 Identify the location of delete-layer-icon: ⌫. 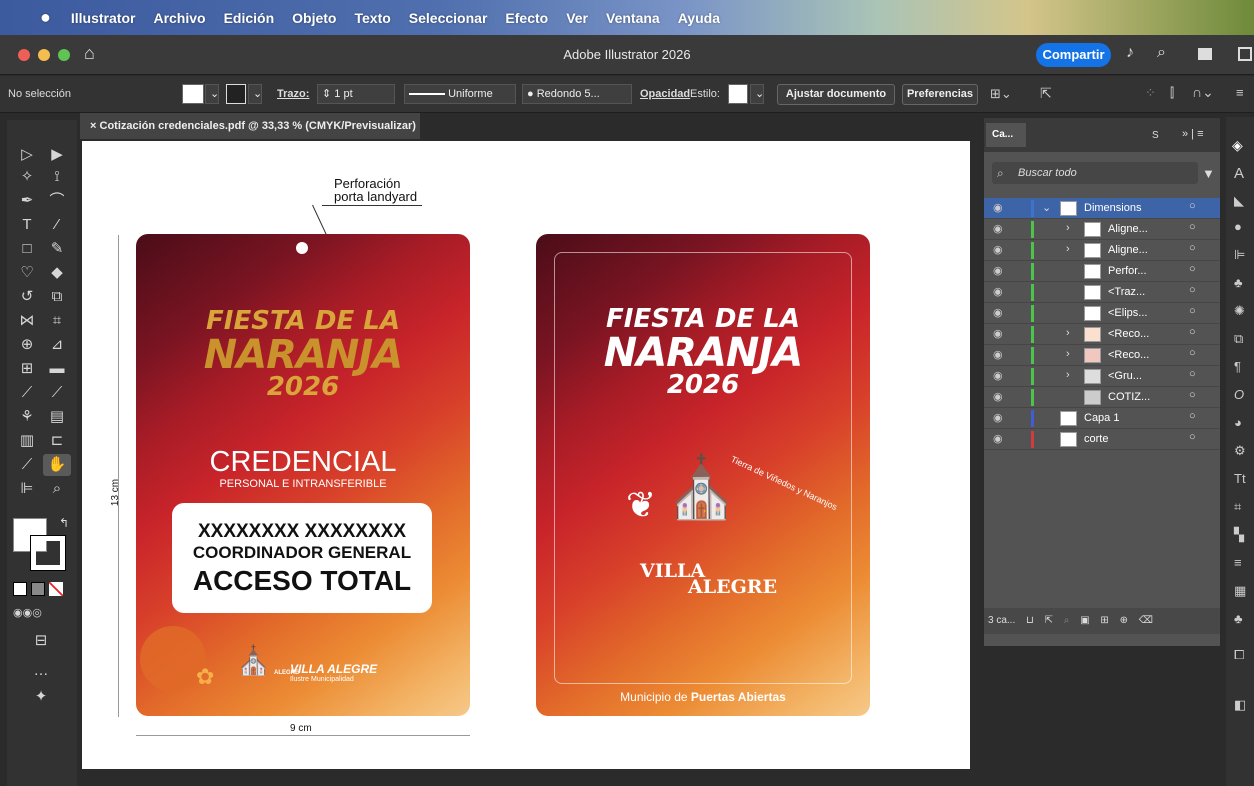
(1146, 620).